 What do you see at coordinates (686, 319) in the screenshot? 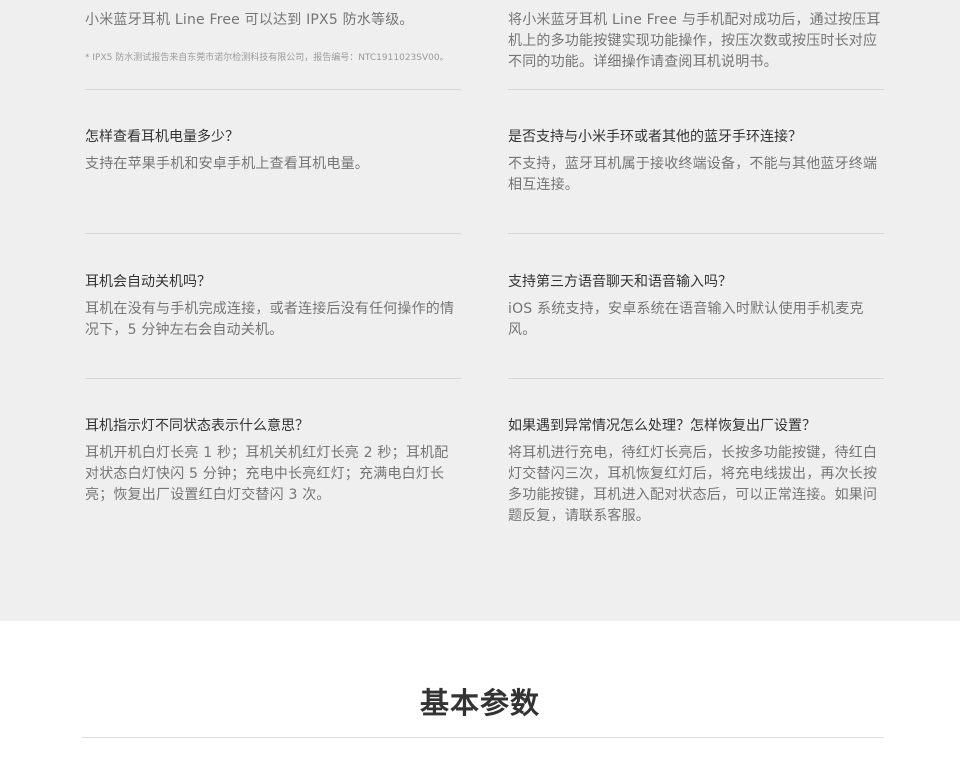
I see `faq-answer: iOS 系统支持，安卓系统在语音输入时默认使用手机麦克风。` at bounding box center [686, 319].